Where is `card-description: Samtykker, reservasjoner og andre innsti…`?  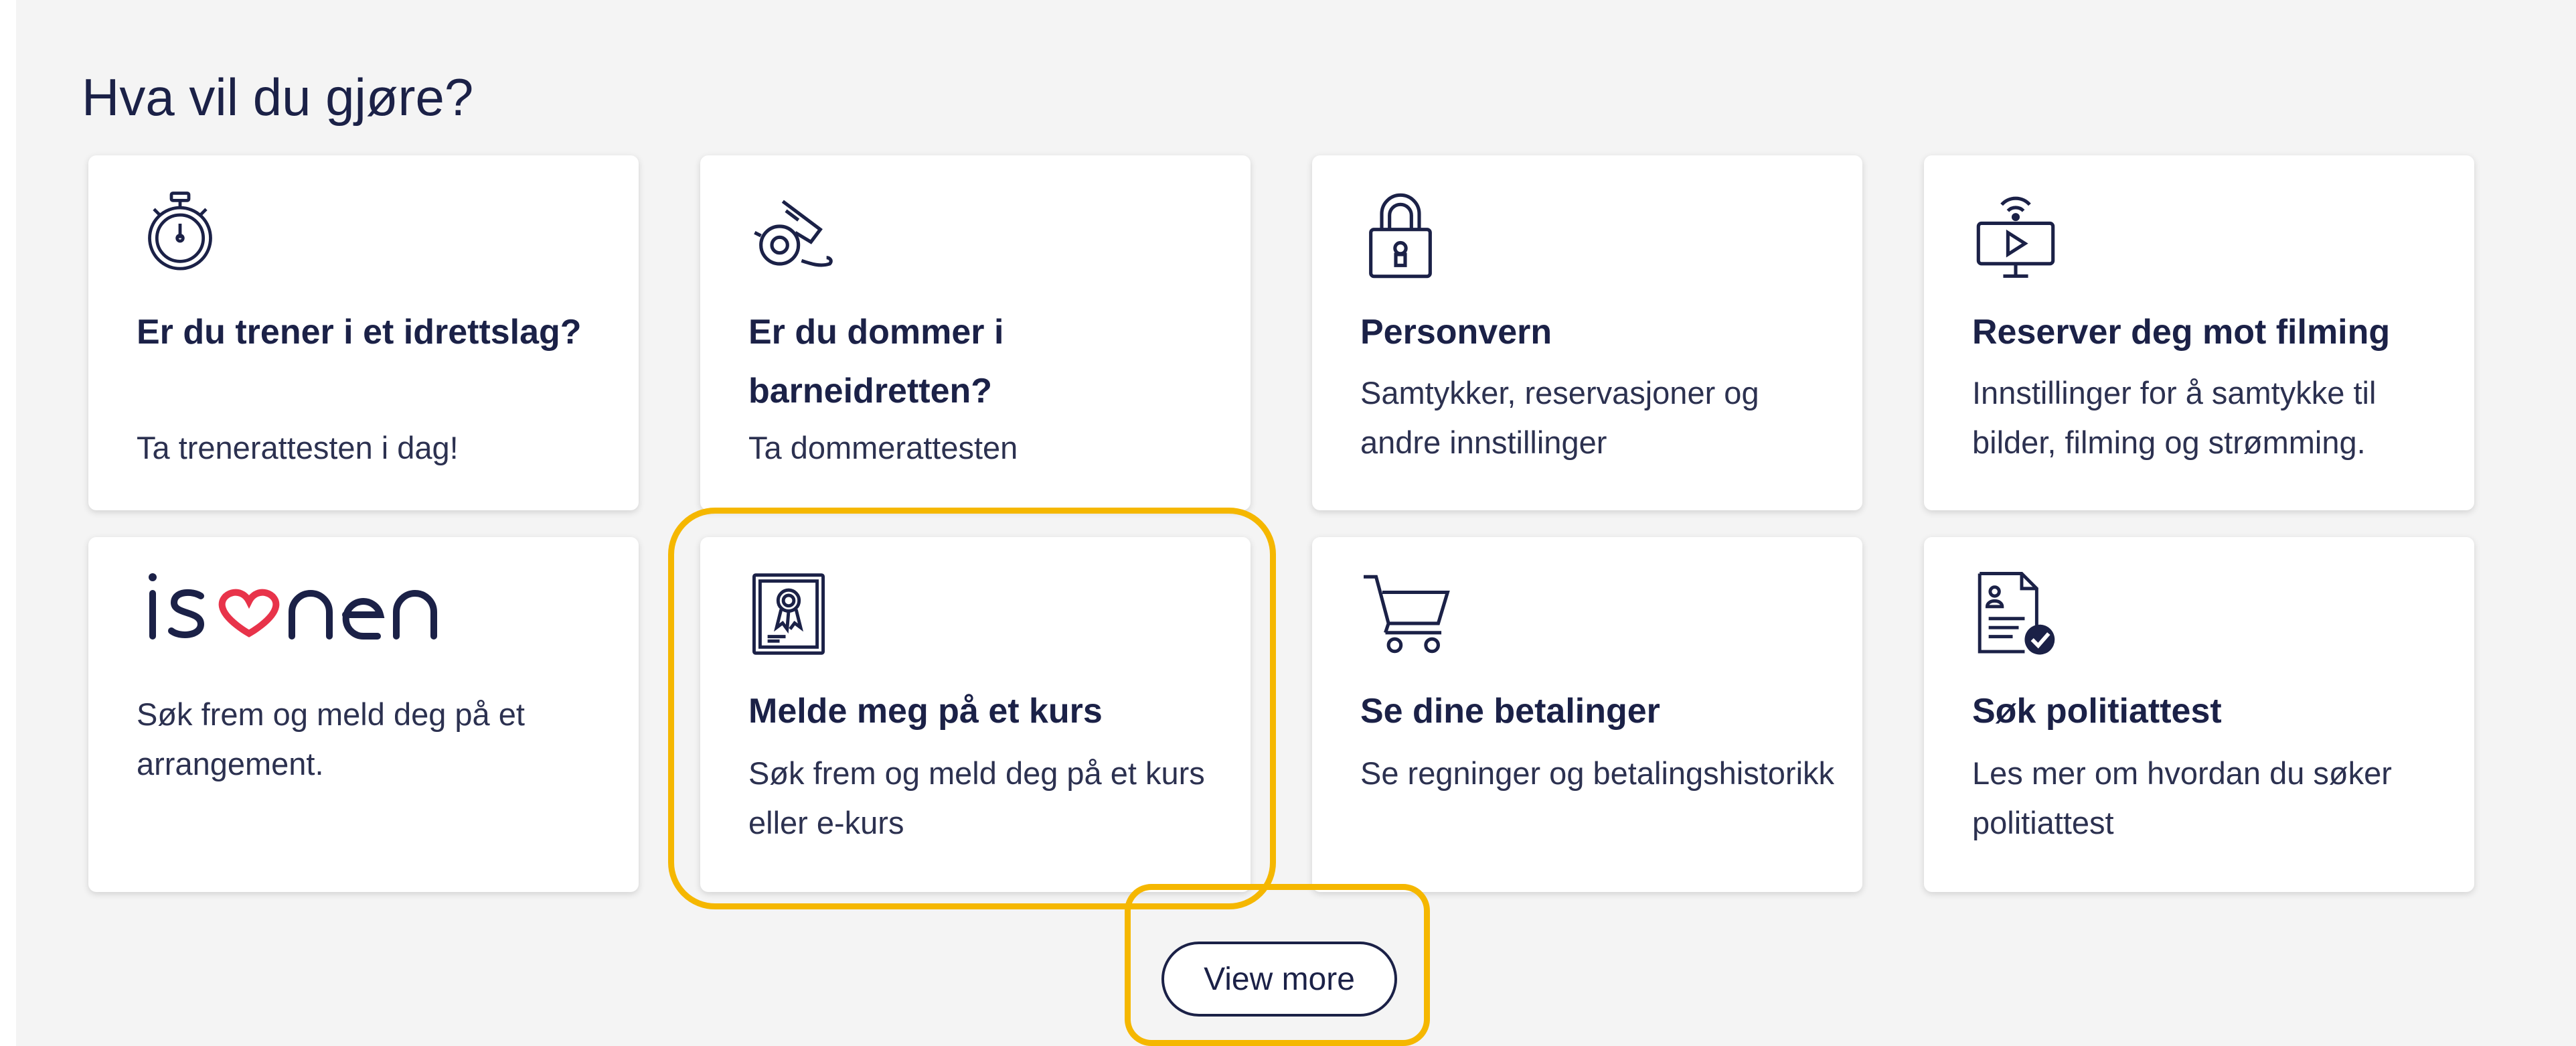
card-description: Samtykker, reservasjoner og andre innsti… is located at coordinates (1560, 417).